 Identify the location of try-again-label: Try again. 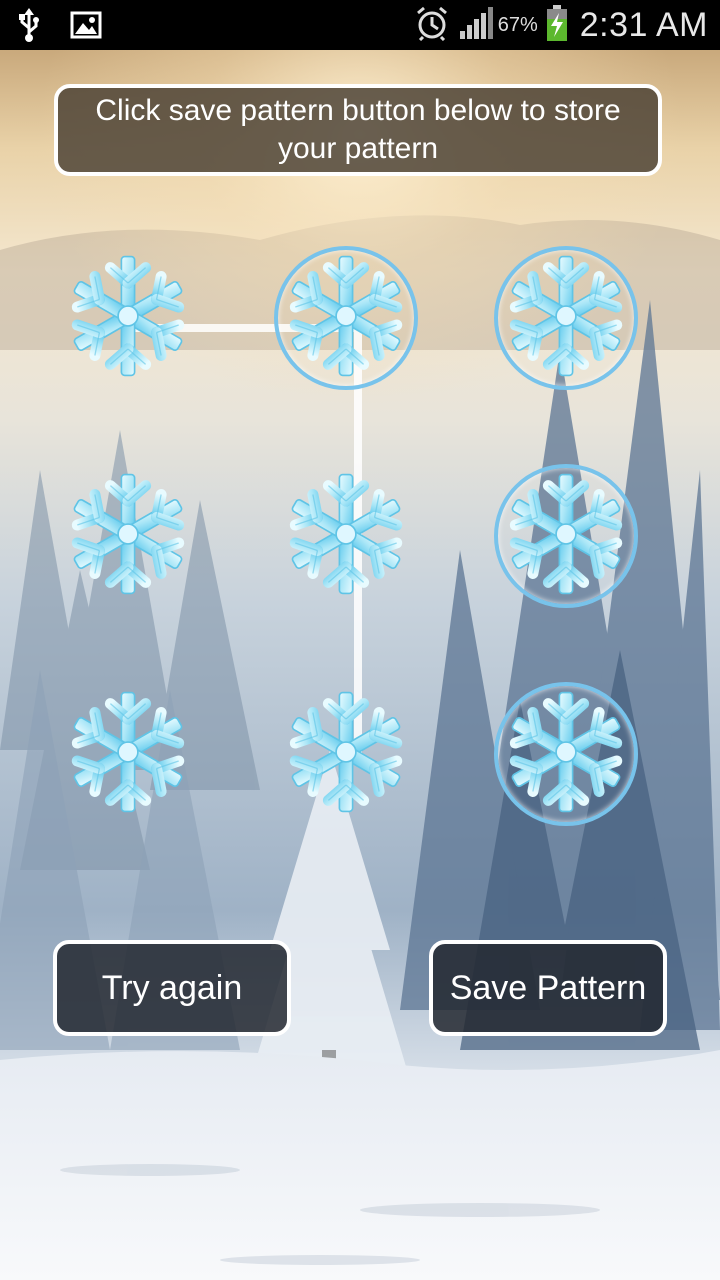
(172, 987).